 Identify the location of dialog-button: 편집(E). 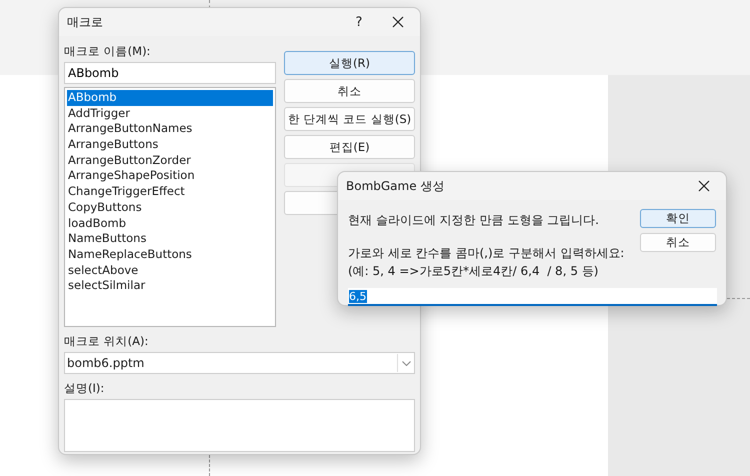
(349, 147).